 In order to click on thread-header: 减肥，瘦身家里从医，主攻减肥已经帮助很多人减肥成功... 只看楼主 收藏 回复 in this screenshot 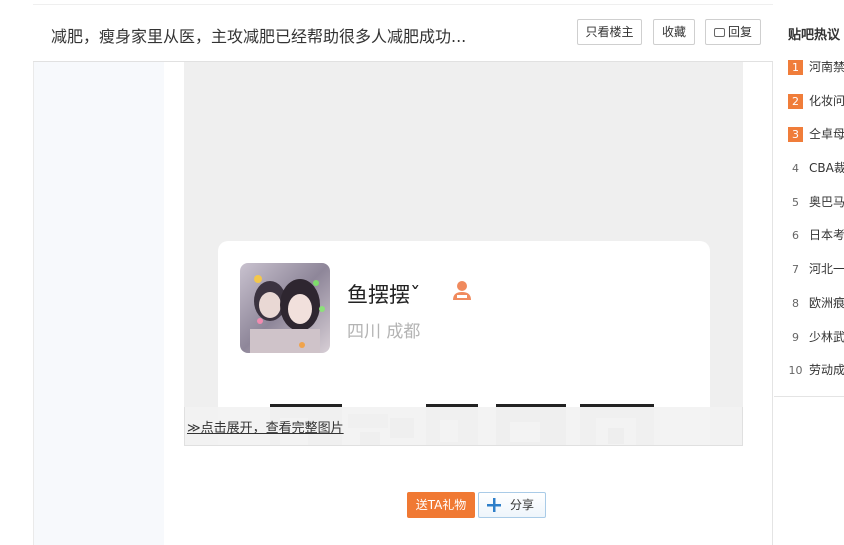, I will do `click(403, 33)`.